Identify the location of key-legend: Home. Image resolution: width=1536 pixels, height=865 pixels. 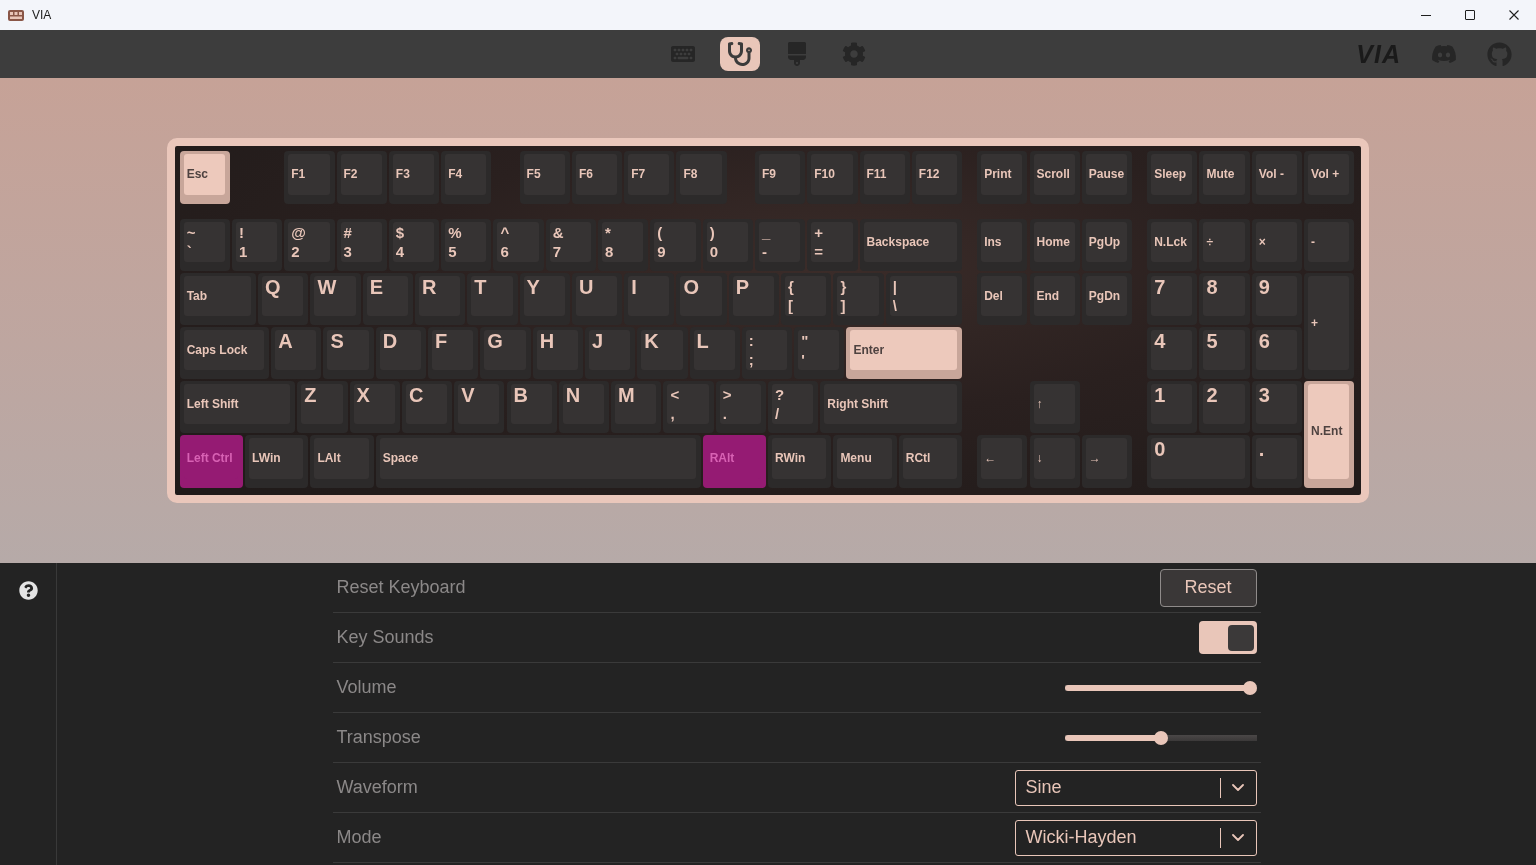
(1053, 242).